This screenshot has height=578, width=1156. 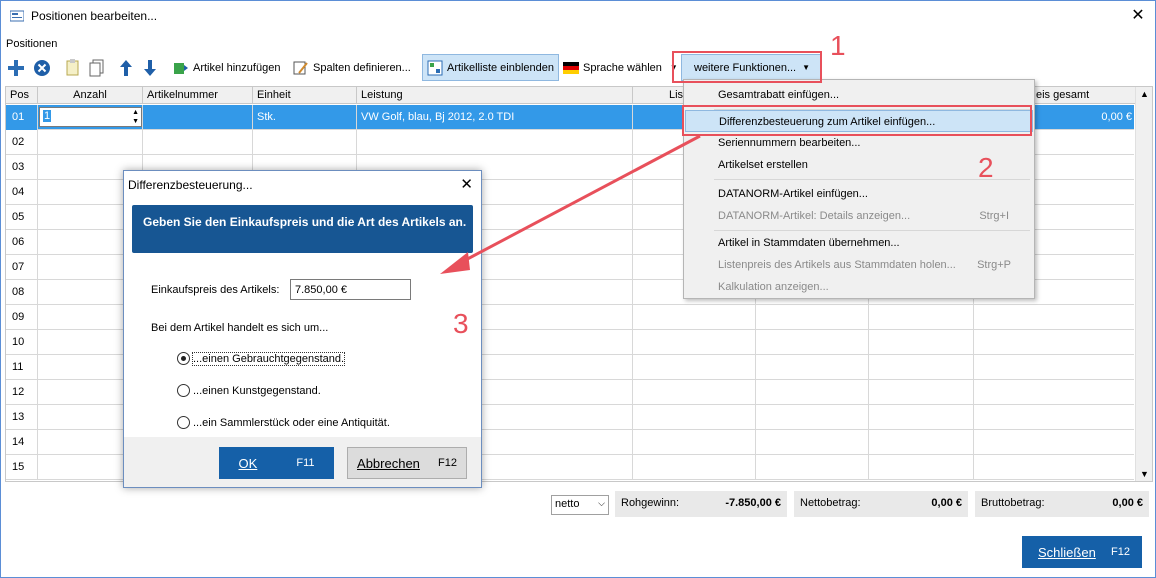 I want to click on col-header-leistung: Leistung, so click(x=495, y=95).